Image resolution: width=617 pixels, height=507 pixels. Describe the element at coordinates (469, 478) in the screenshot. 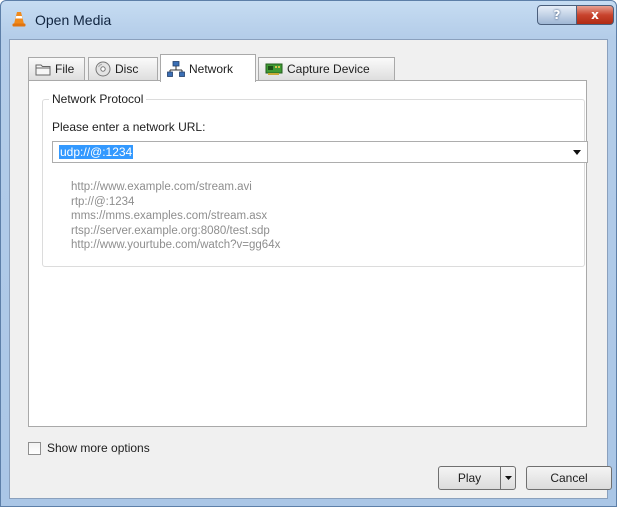

I see `play-button: Play` at that location.